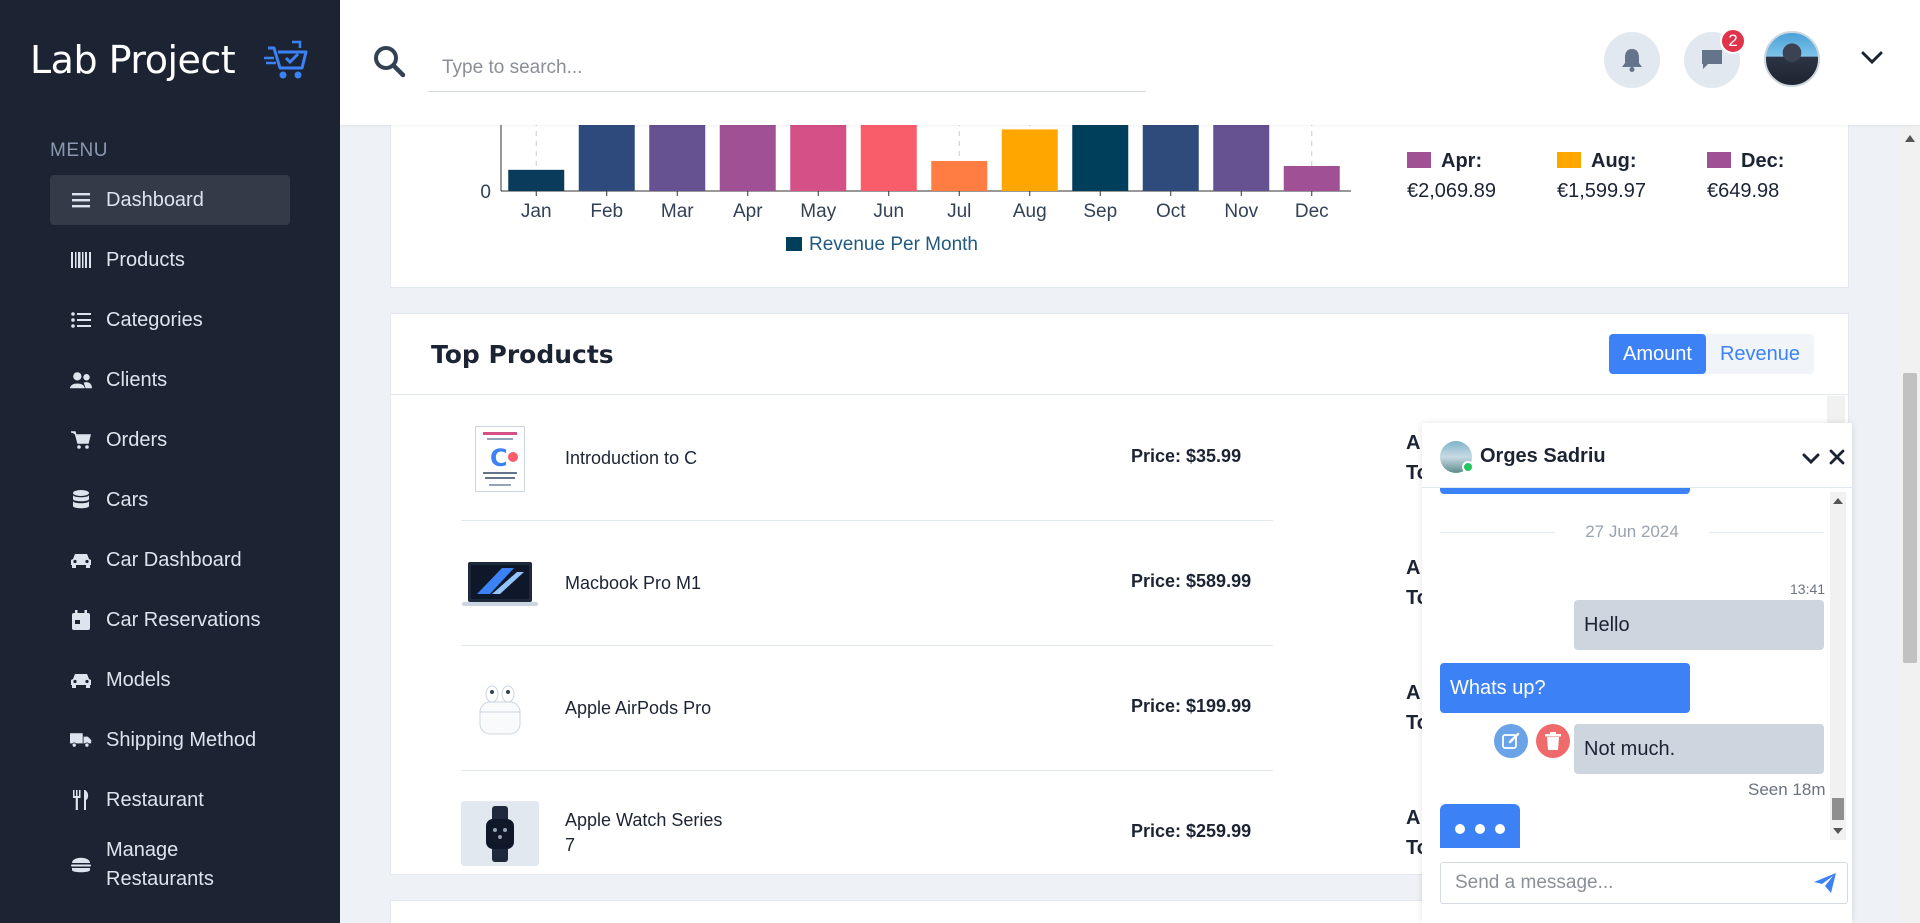 The height and width of the screenshot is (923, 1920). Describe the element at coordinates (170, 620) in the screenshot. I see `sidebar-item-car-reservations: Car Reservations` at that location.